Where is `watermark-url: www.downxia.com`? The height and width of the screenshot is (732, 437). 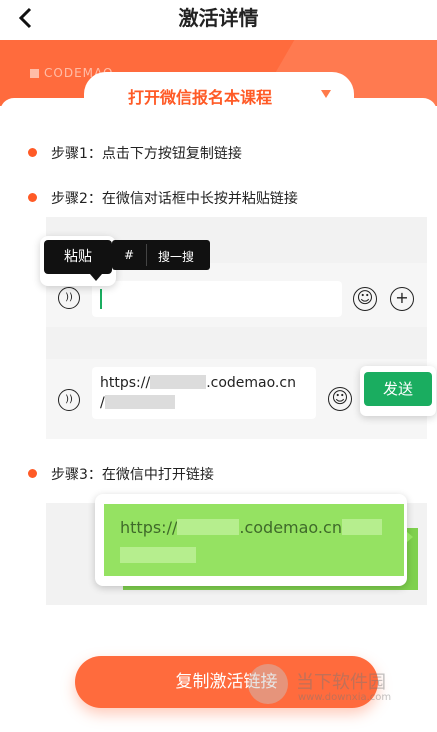 watermark-url: www.downxia.com is located at coordinates (345, 697).